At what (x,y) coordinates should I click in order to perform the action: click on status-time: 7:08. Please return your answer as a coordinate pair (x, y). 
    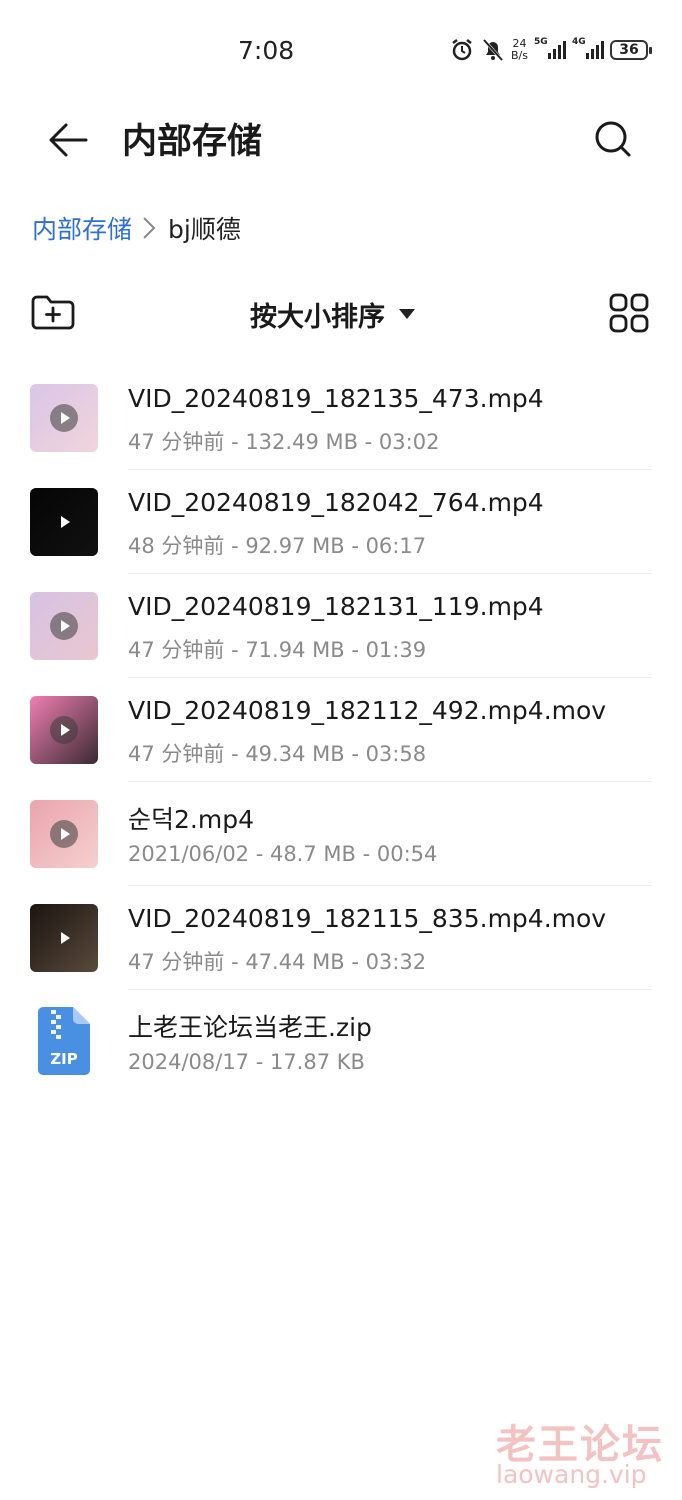
    Looking at the image, I should click on (266, 50).